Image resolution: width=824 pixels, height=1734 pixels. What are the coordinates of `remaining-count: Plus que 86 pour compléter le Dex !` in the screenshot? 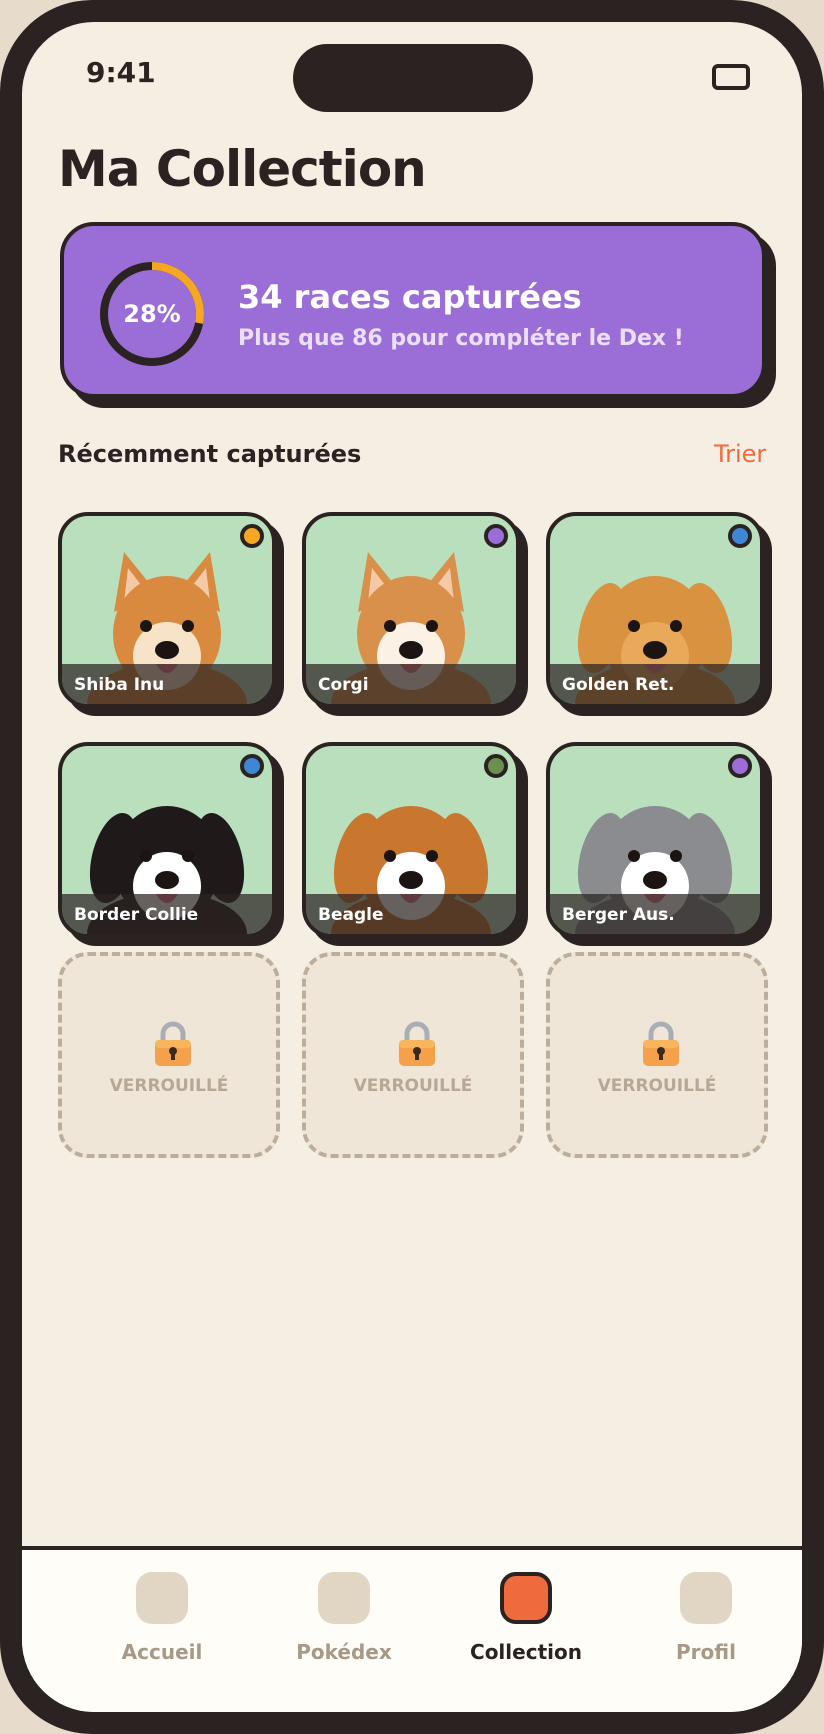 It's located at (461, 338).